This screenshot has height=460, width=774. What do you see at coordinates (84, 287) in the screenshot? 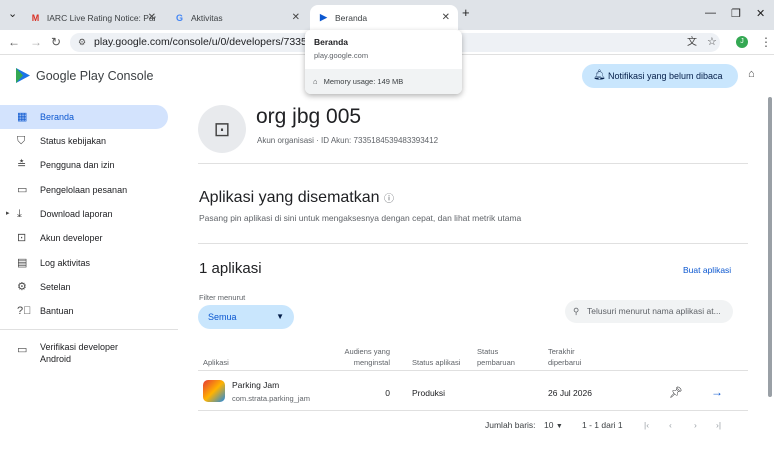
I see `sidebar-item-setelan: ⚙ Setelan` at bounding box center [84, 287].